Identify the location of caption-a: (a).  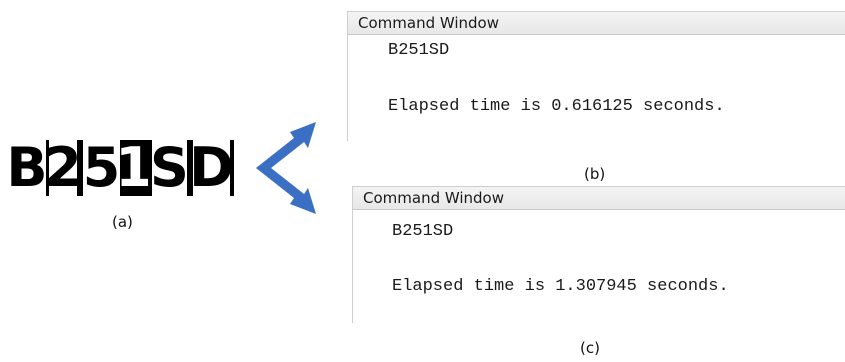
(122, 222).